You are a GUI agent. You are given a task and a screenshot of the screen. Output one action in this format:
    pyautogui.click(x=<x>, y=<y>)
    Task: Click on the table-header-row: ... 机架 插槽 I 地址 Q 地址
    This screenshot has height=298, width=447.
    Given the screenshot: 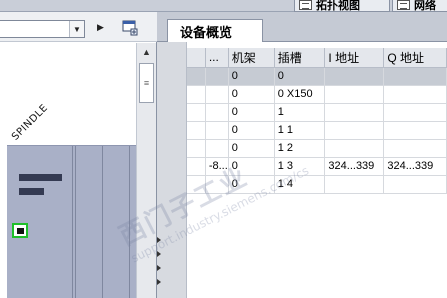 What is the action you would take?
    pyautogui.click(x=317, y=58)
    